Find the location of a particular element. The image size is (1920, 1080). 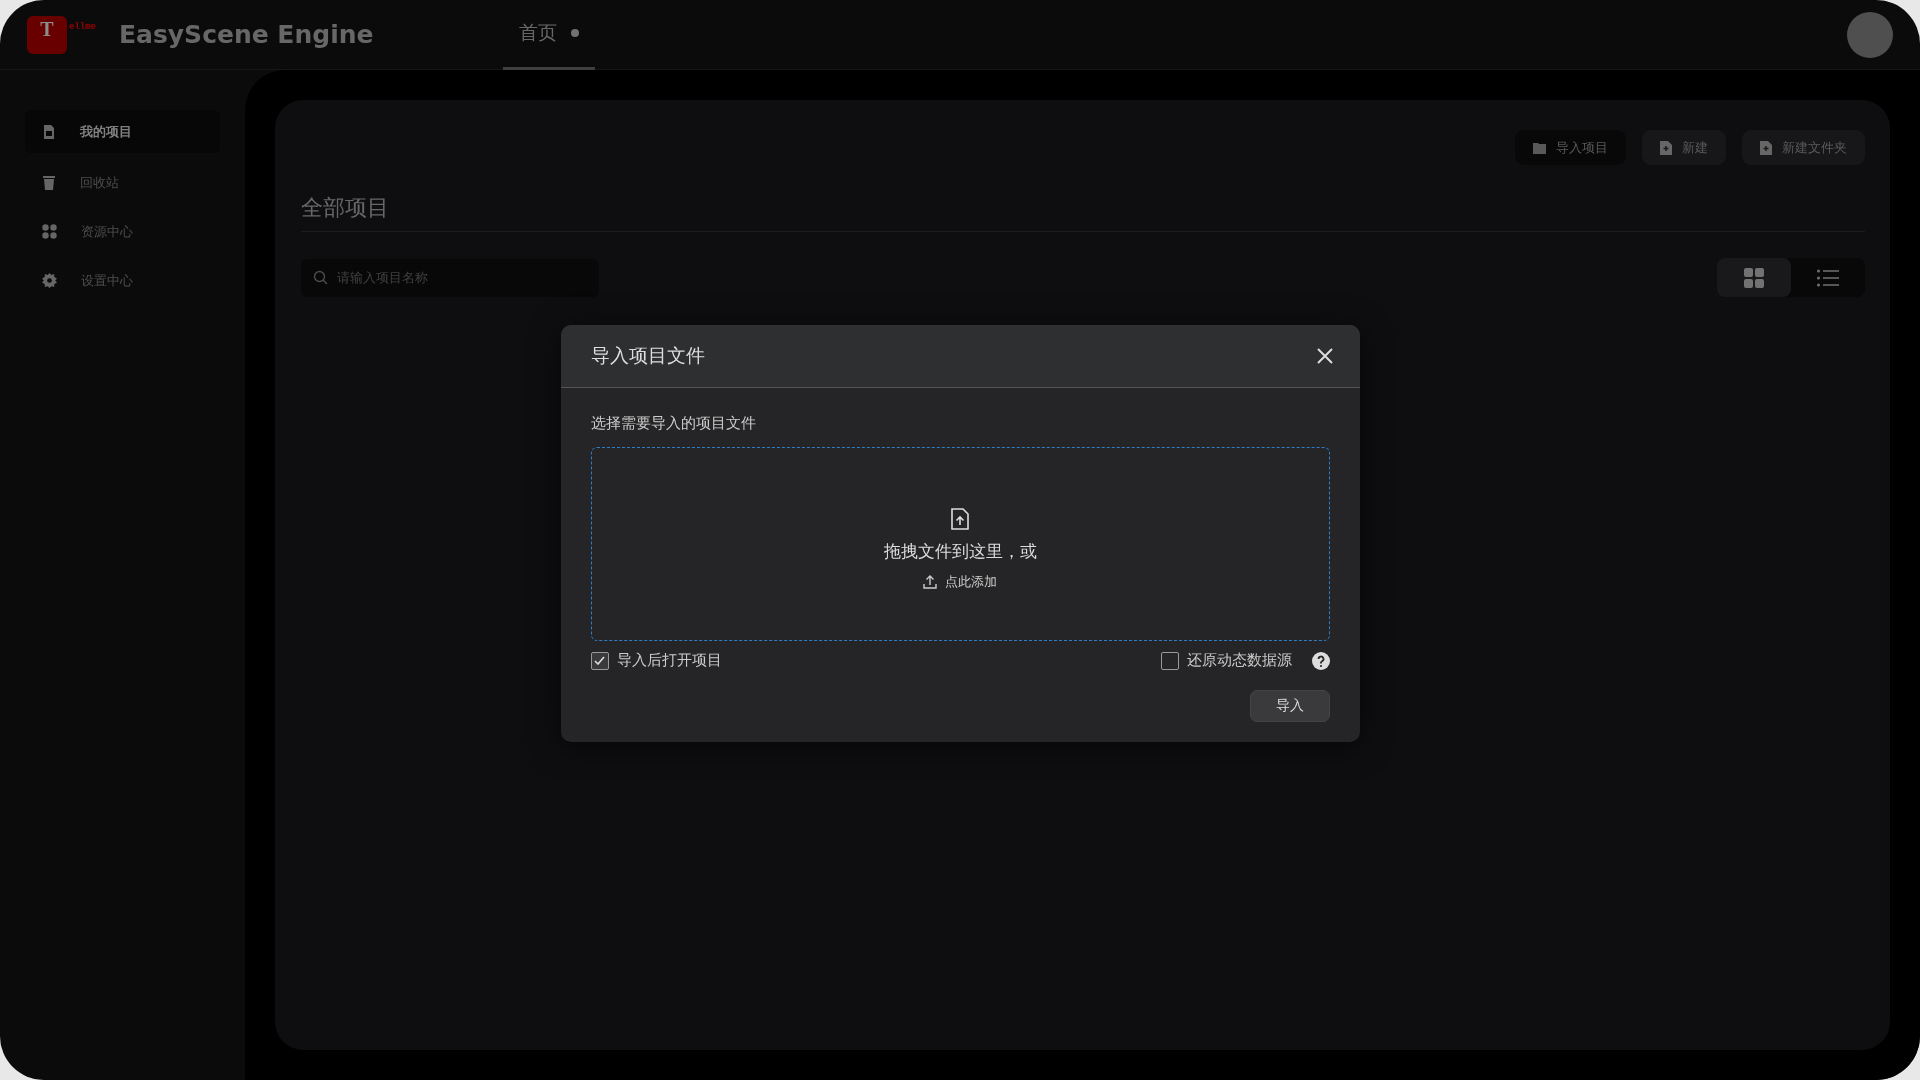

grid-view-button is located at coordinates (1754, 277).